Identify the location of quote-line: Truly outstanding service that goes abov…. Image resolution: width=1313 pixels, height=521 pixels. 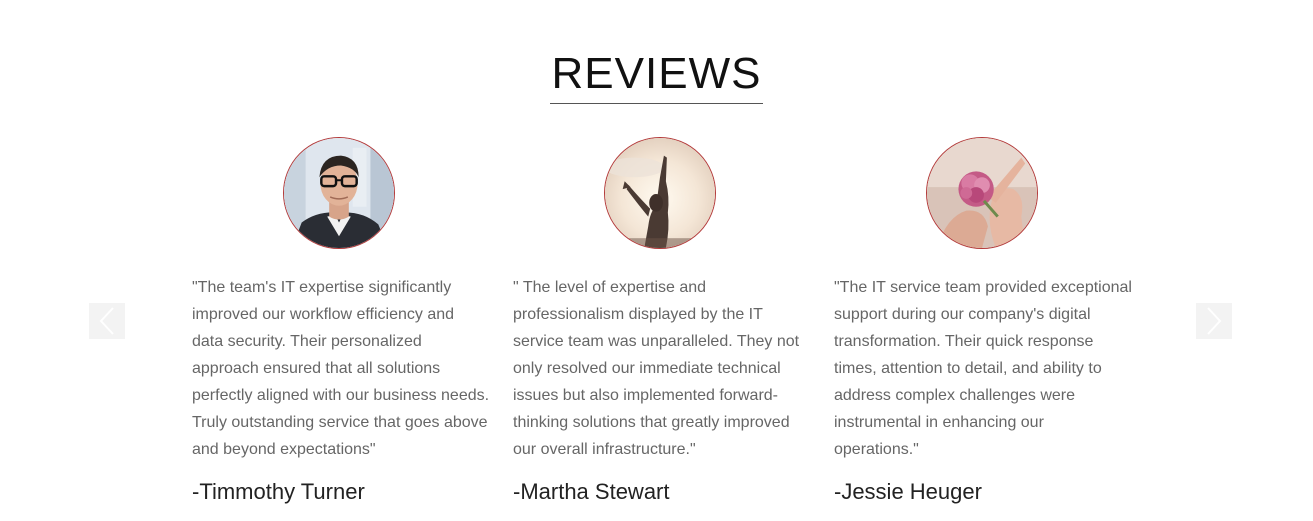
(340, 422).